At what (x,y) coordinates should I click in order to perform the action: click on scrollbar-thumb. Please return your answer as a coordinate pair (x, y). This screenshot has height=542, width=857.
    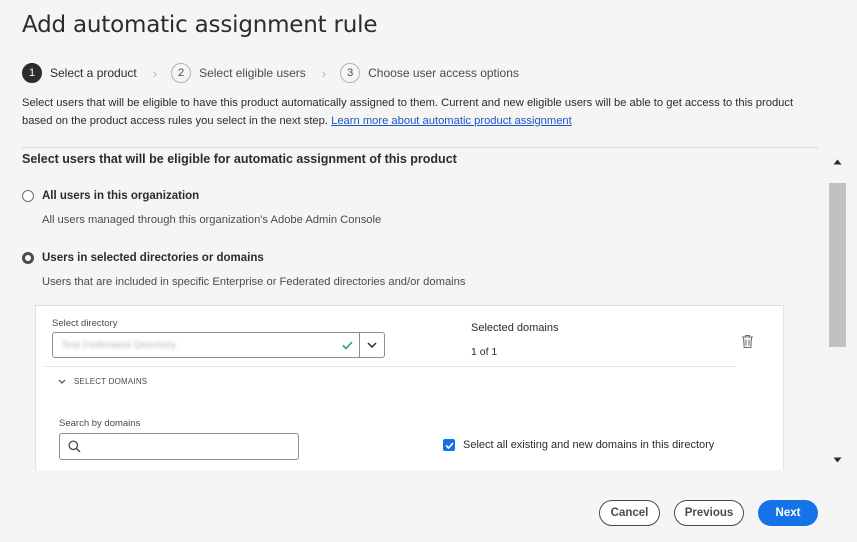
    Looking at the image, I should click on (837, 265).